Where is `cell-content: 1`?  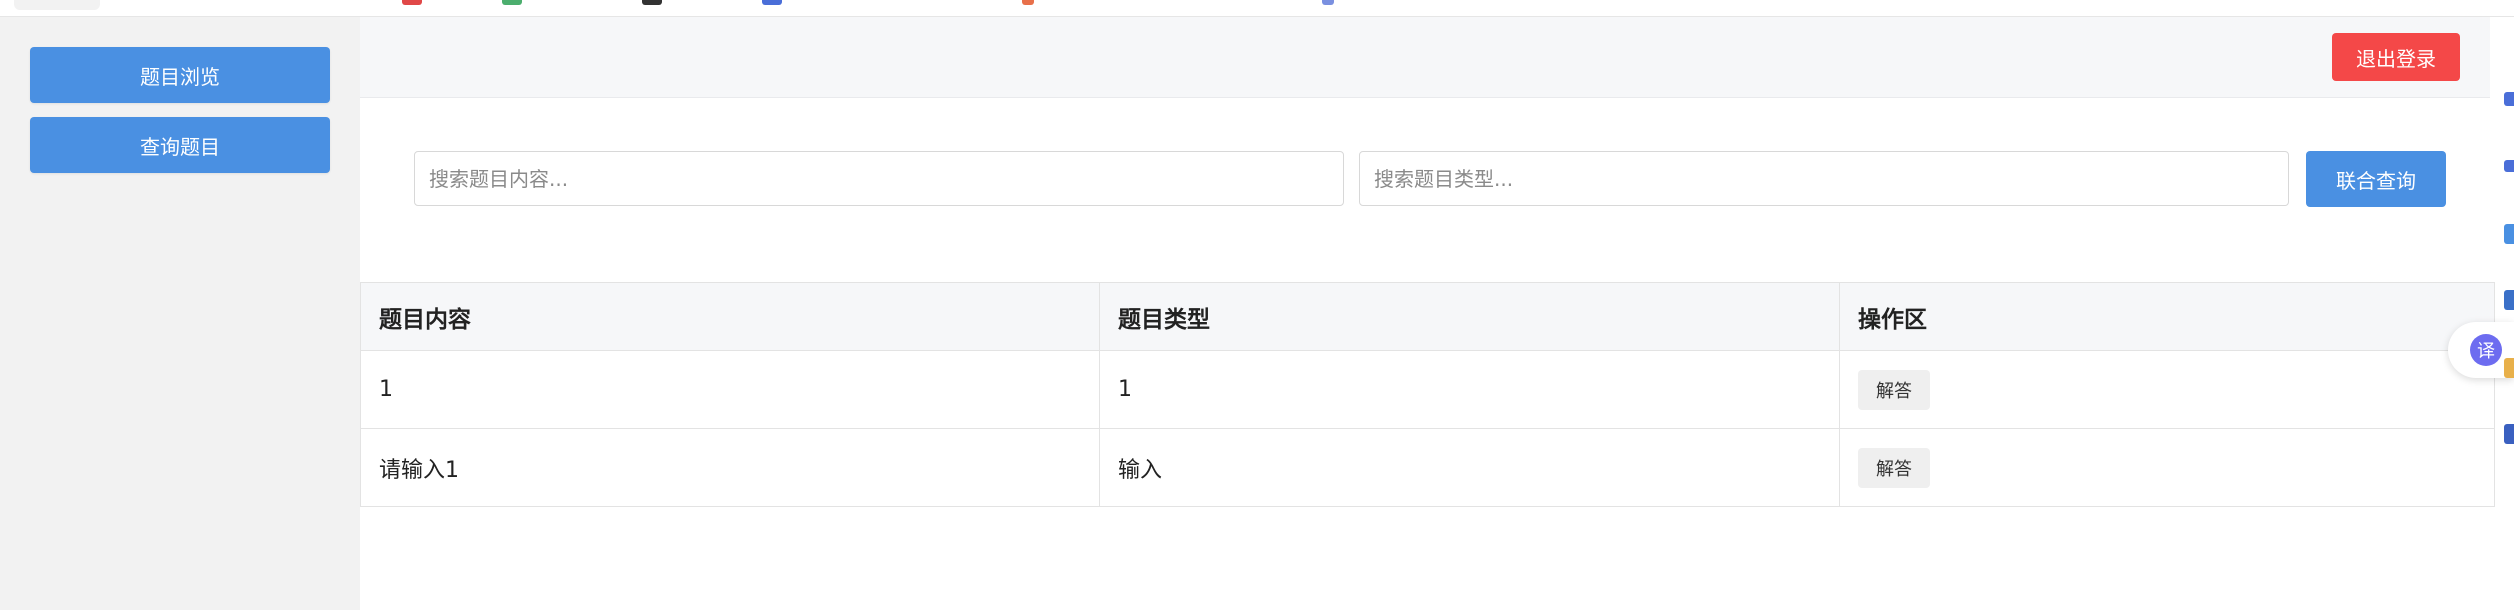
cell-content: 1 is located at coordinates (730, 389).